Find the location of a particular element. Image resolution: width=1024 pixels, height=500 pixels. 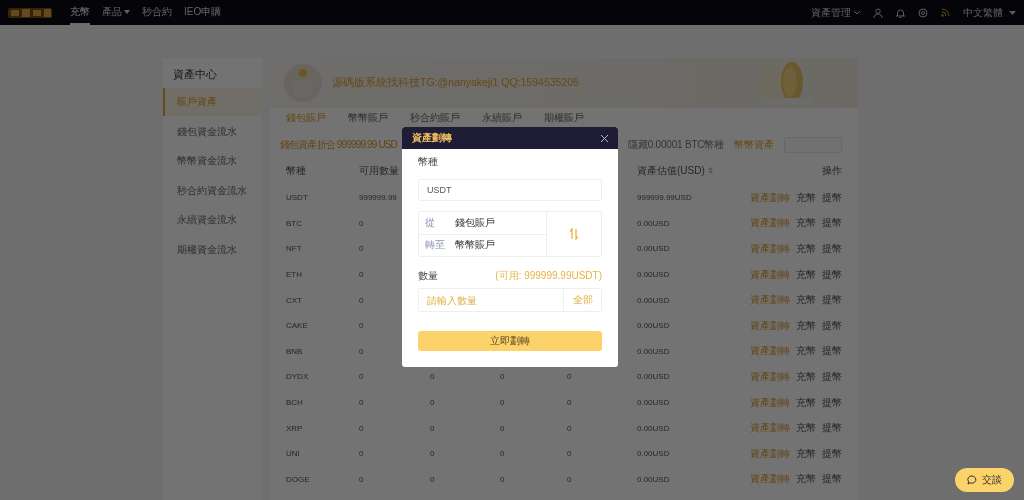

all-button: 全部 is located at coordinates (582, 300).